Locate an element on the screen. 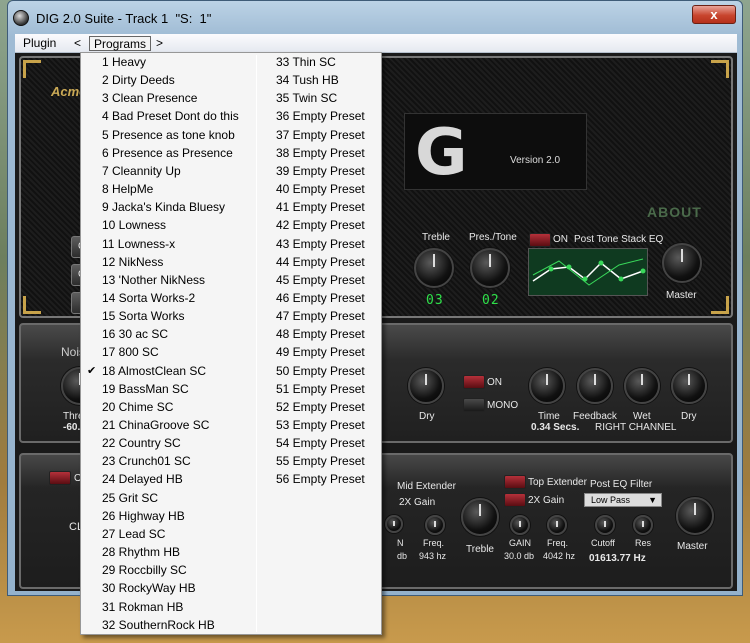 The width and height of the screenshot is (750, 643). program-item: 34 Tush HB is located at coordinates (307, 80).